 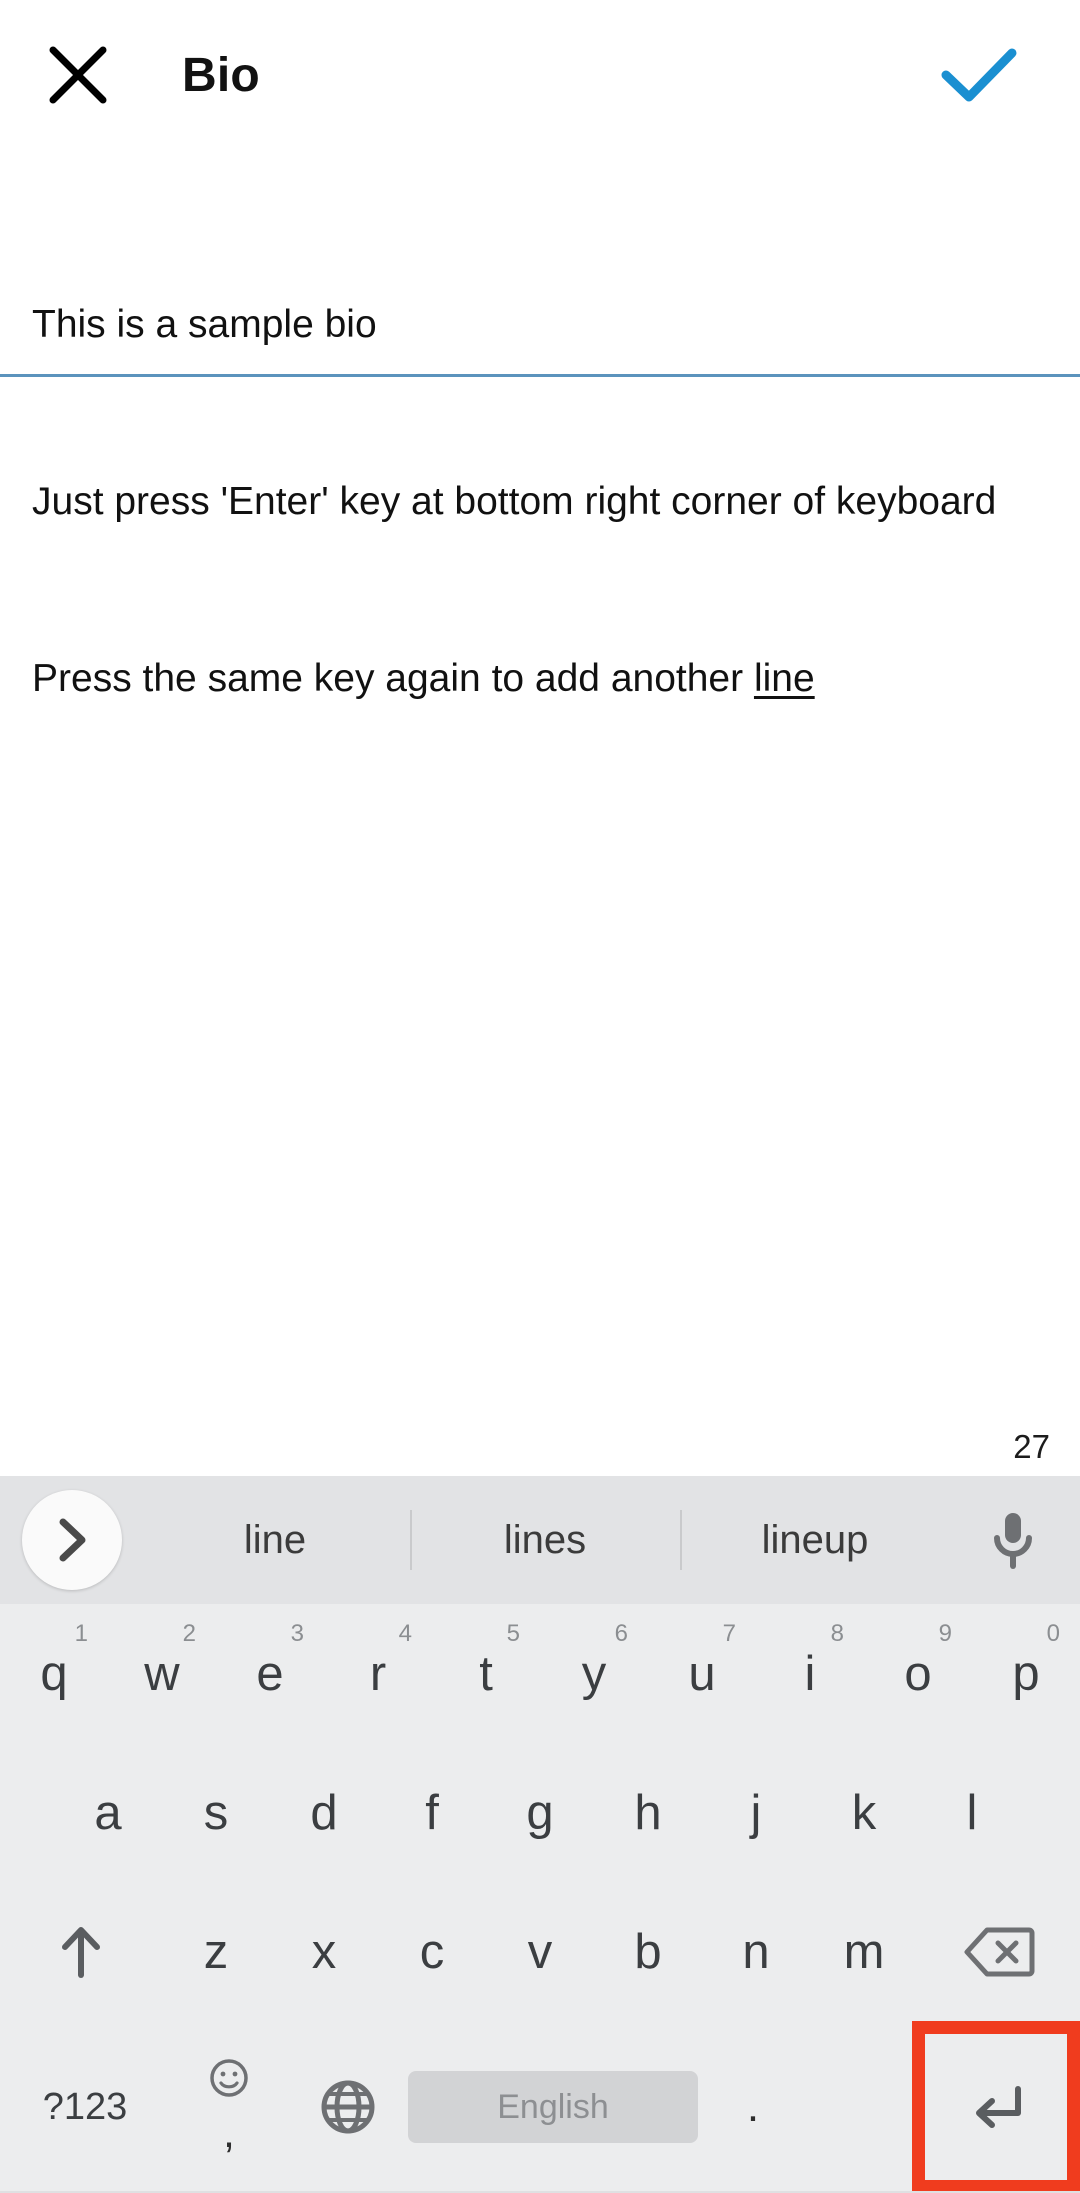 I want to click on key-r-label: r, so click(x=378, y=1673).